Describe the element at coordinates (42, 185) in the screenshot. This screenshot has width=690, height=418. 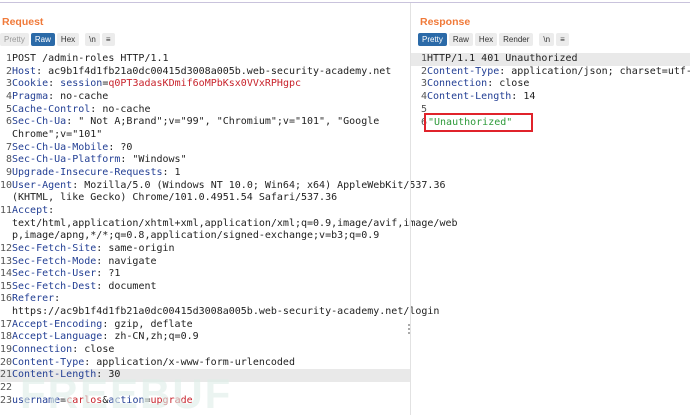
I see `header-name: User-Agent` at that location.